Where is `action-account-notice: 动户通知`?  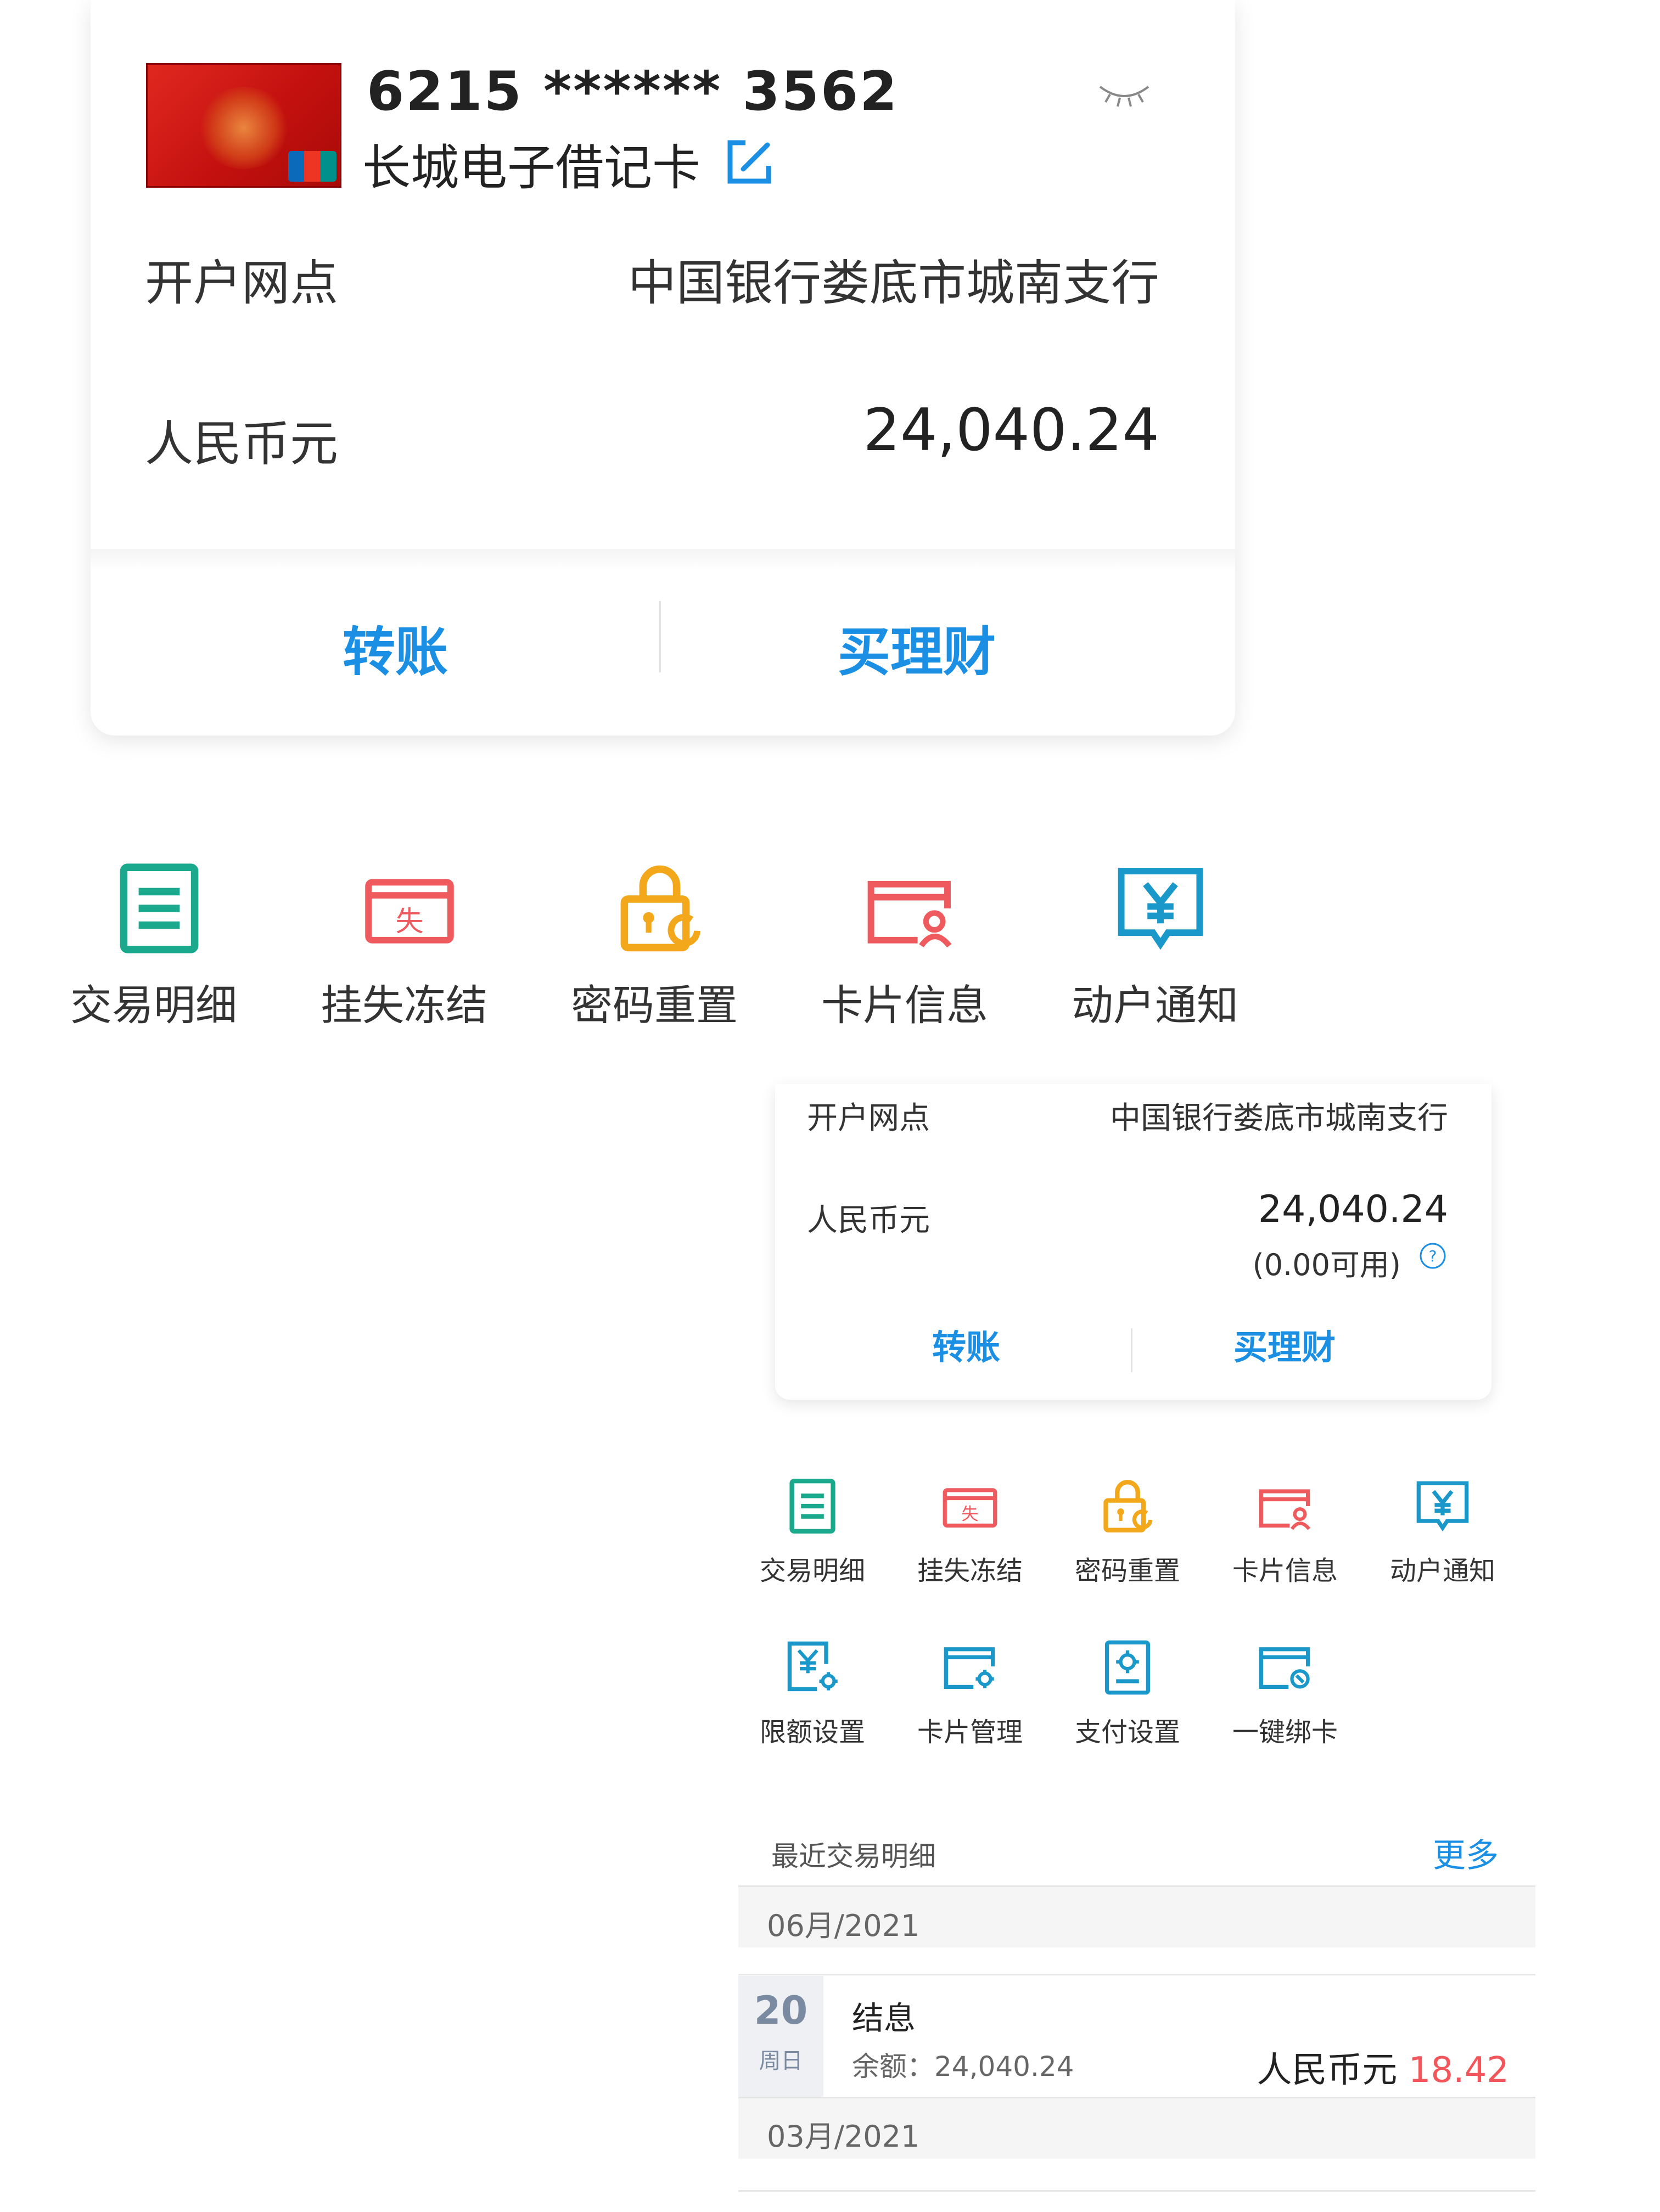
action-account-notice: 动户通知 is located at coordinates (1155, 949).